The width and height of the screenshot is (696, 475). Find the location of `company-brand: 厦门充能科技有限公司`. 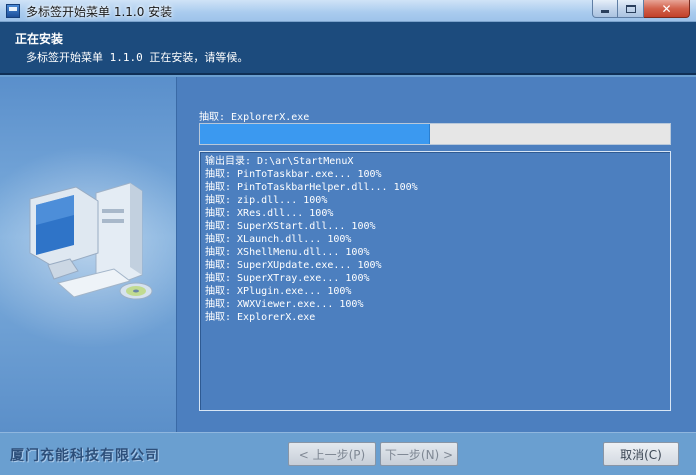

company-brand: 厦门充能科技有限公司 is located at coordinates (85, 456).